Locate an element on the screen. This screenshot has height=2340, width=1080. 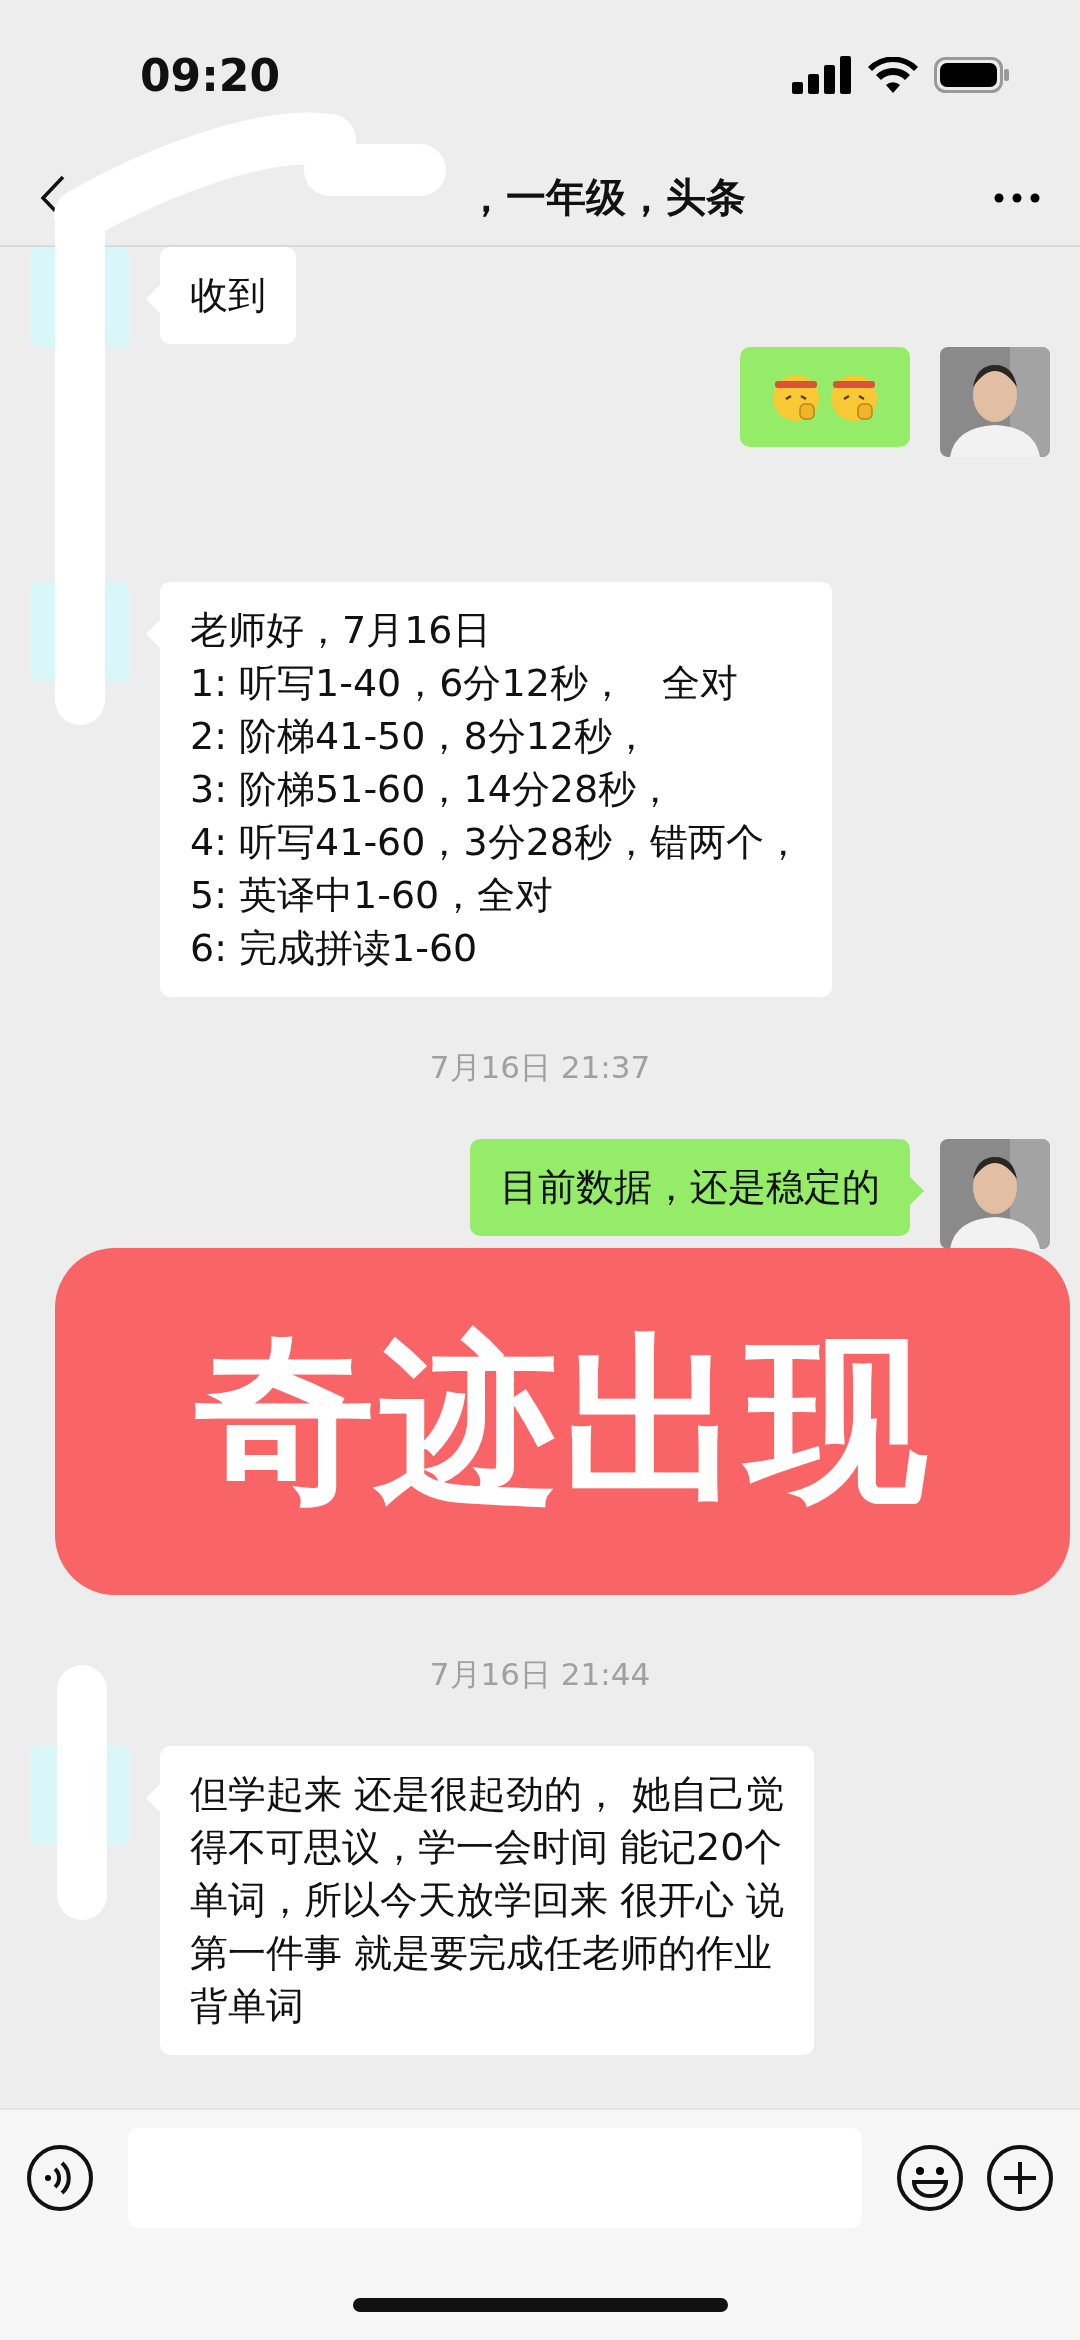
message-bubble: 目前数据，还是稳定的 is located at coordinates (697, 1187).